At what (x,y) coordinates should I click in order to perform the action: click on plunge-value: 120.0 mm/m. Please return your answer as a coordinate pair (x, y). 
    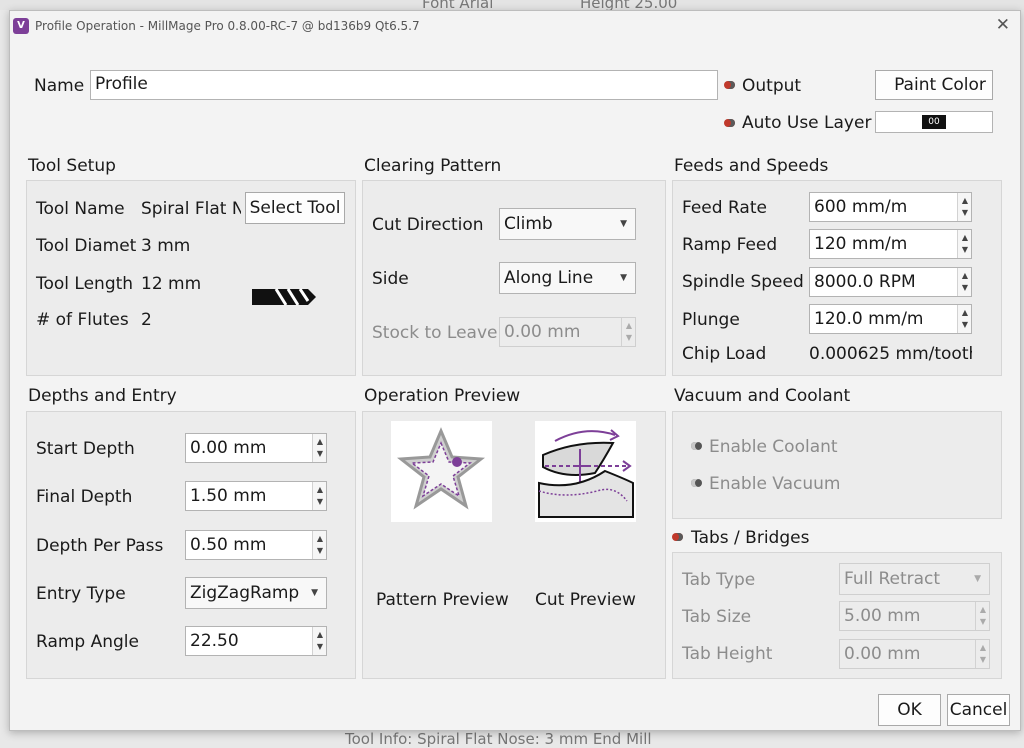
    Looking at the image, I should click on (869, 319).